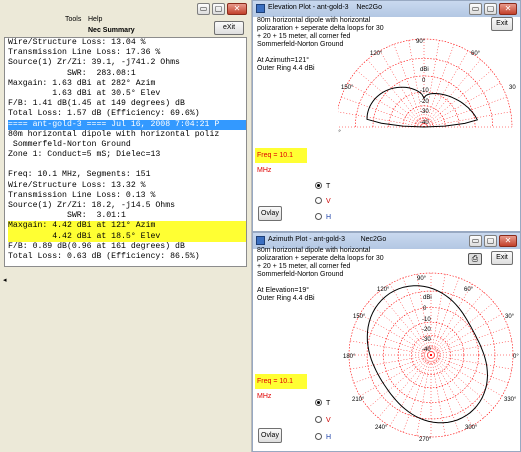 The image size is (521, 452). Describe the element at coordinates (475, 259) in the screenshot. I see `print-icon: ⎙` at that location.